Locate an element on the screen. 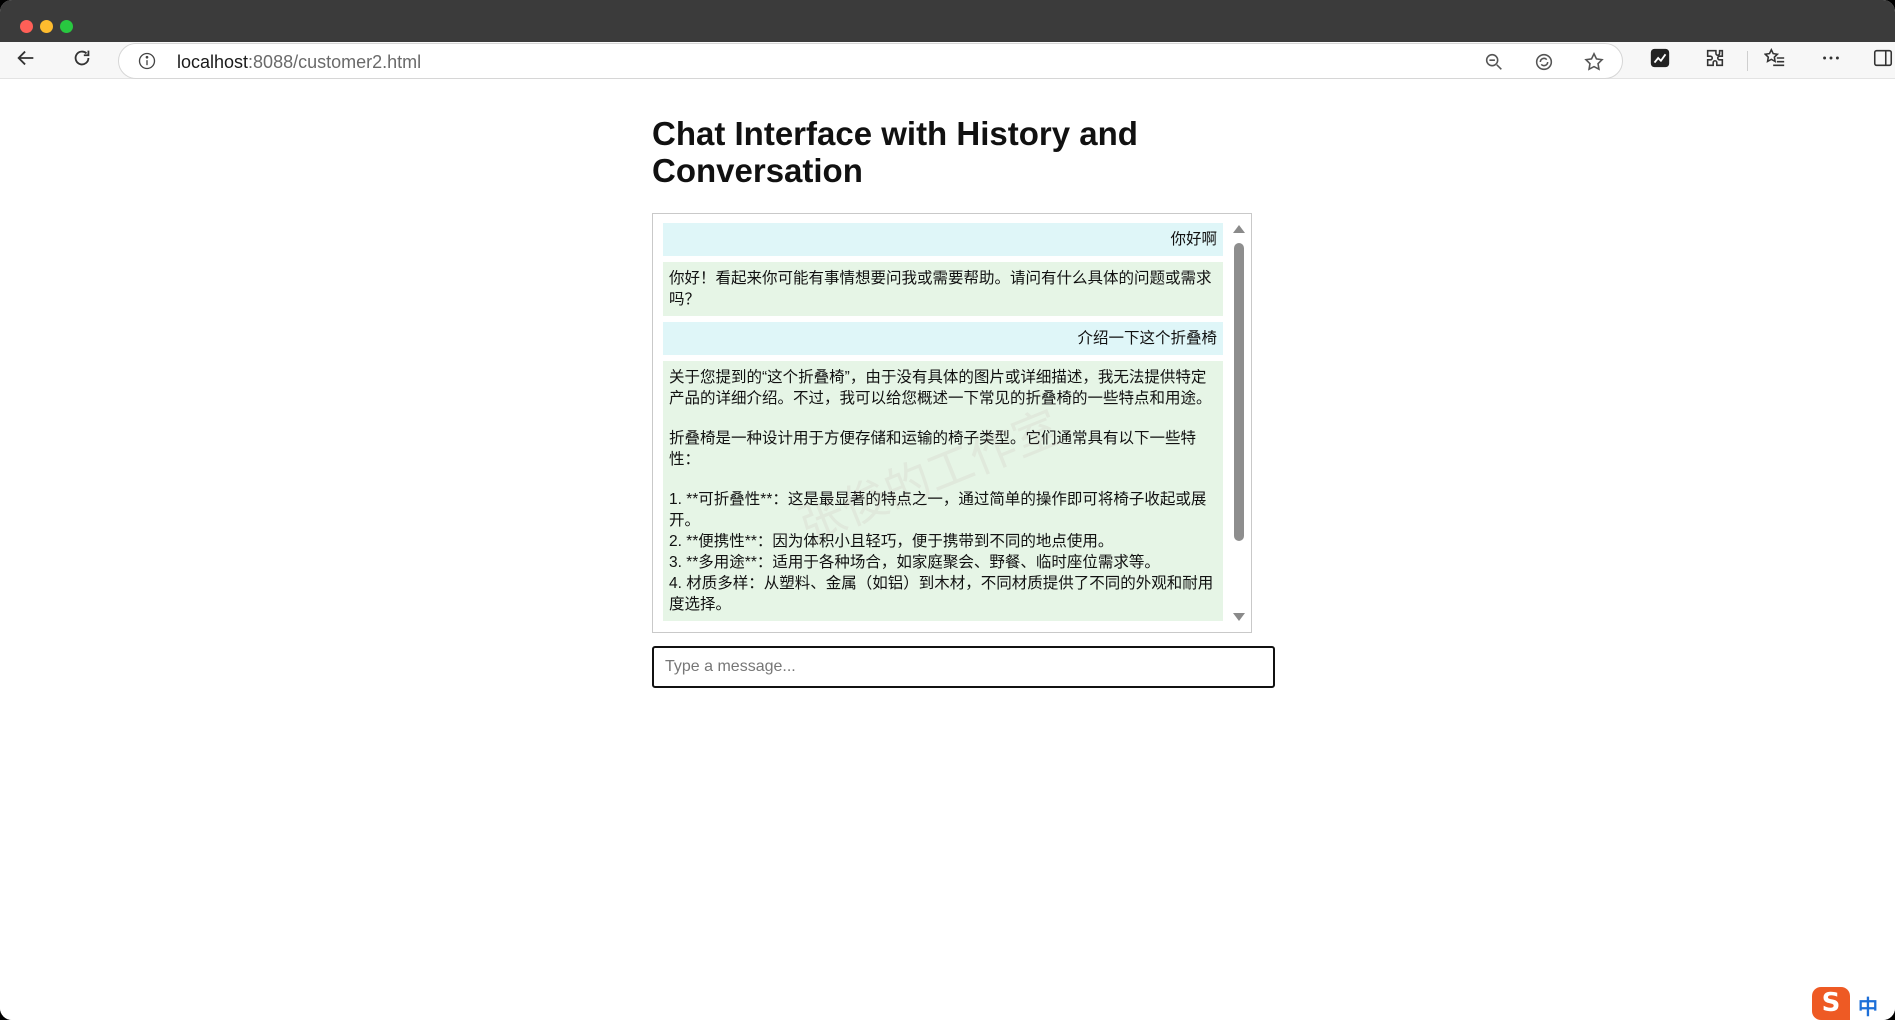 This screenshot has height=1020, width=1895. url-text: localhost:8088/customer2.html is located at coordinates (299, 62).